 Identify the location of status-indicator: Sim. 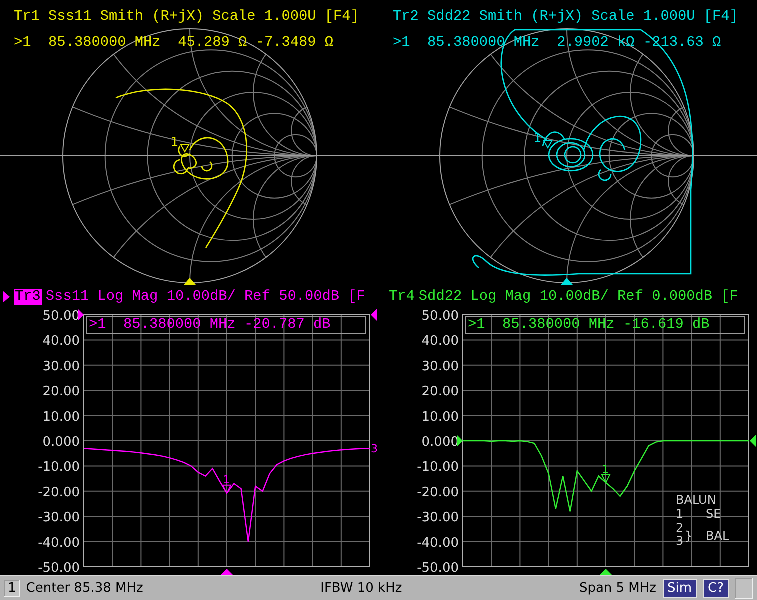
(680, 588).